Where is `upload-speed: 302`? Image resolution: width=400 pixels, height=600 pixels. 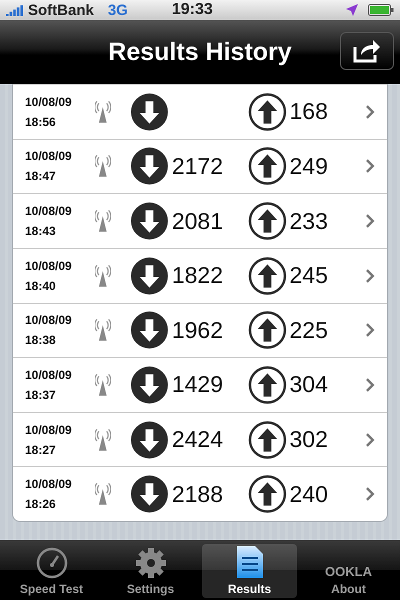
upload-speed: 302 is located at coordinates (309, 440).